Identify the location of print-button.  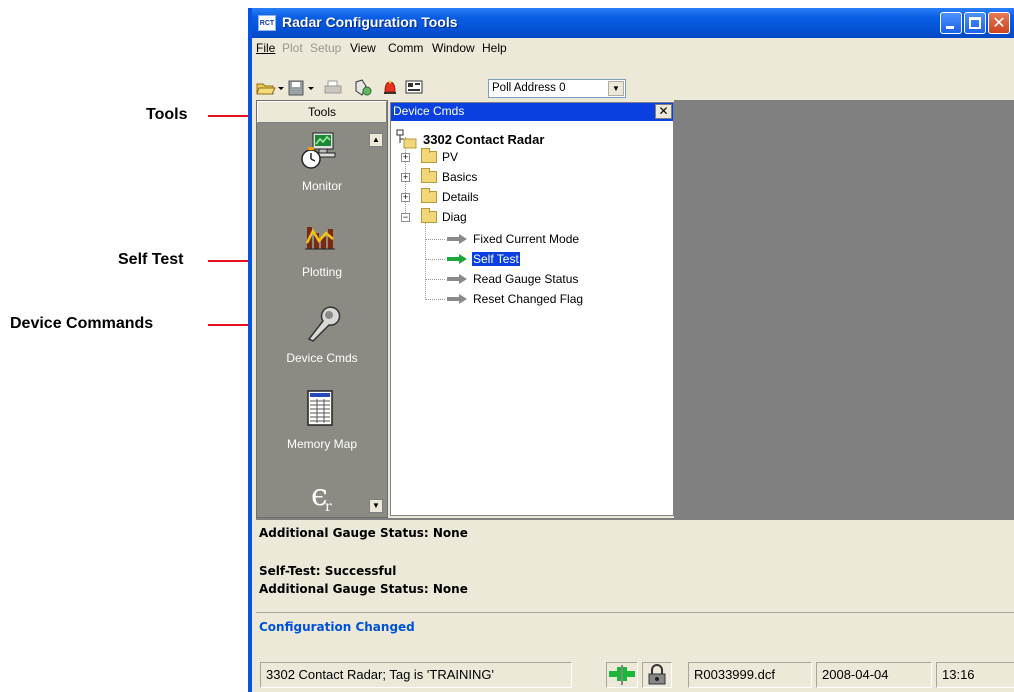
(333, 88).